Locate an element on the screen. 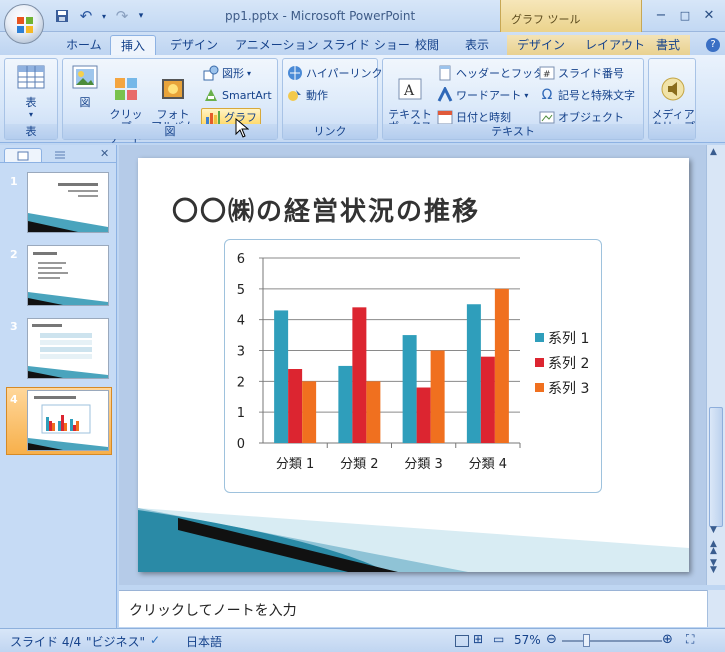 This screenshot has height=652, width=725. slide-sorter-icon: ⊞ is located at coordinates (478, 639).